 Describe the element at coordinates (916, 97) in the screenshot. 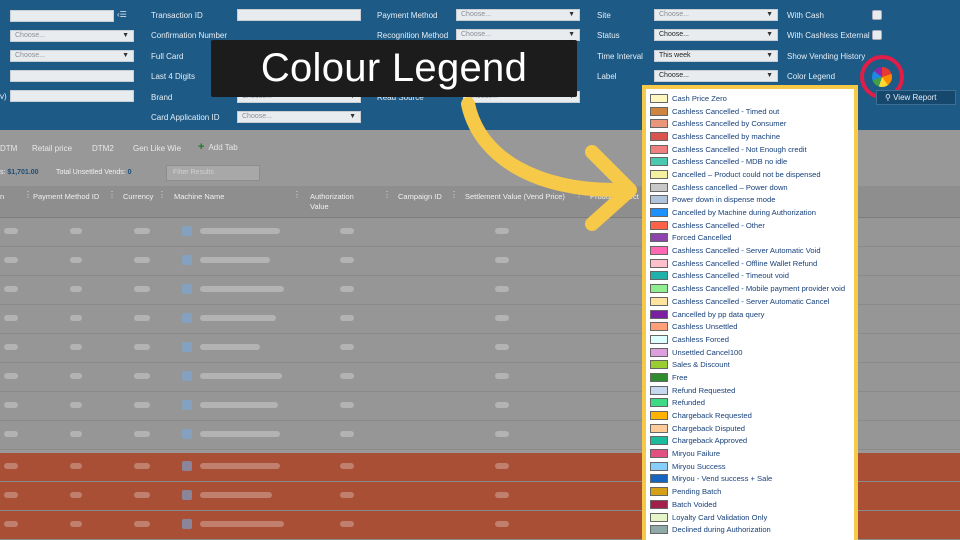

I see `view-report-button: ⚲ View Report` at that location.